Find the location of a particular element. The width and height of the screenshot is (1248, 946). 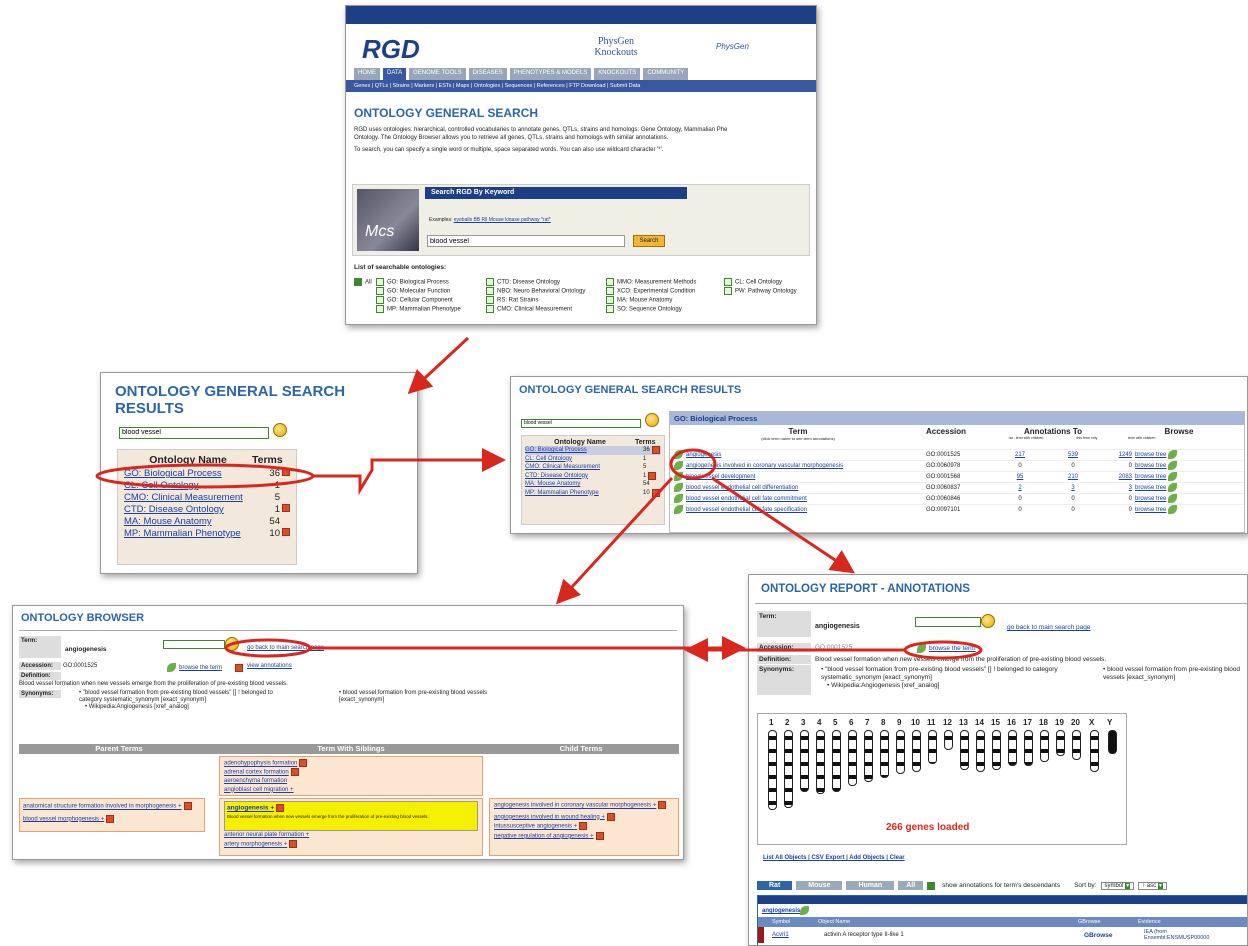

term-link: angiogenesis is located at coordinates (703, 455).